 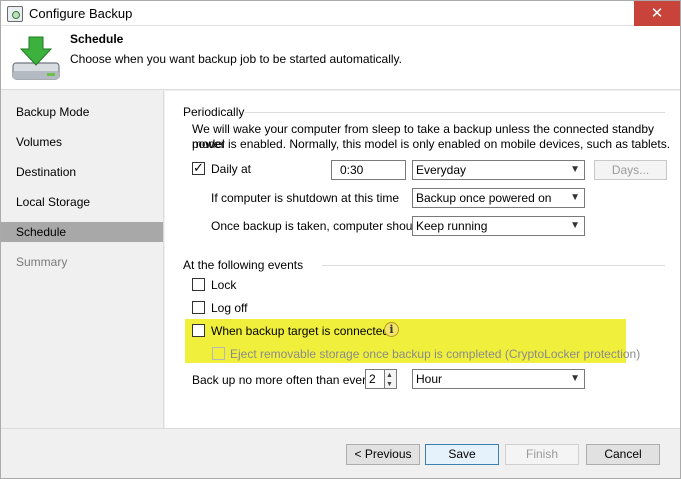 I want to click on footer-bar: < Previous Save Finish Cancel, so click(x=340, y=453).